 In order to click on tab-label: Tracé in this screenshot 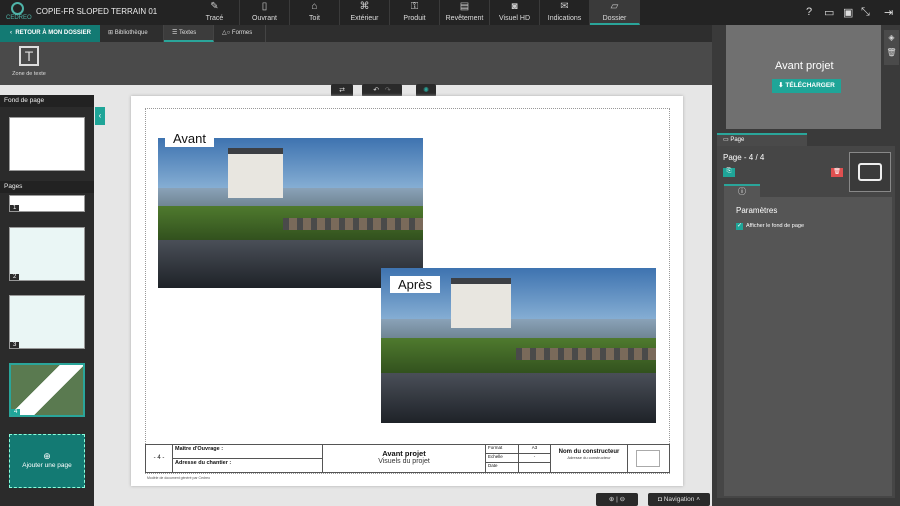, I will do `click(214, 18)`.